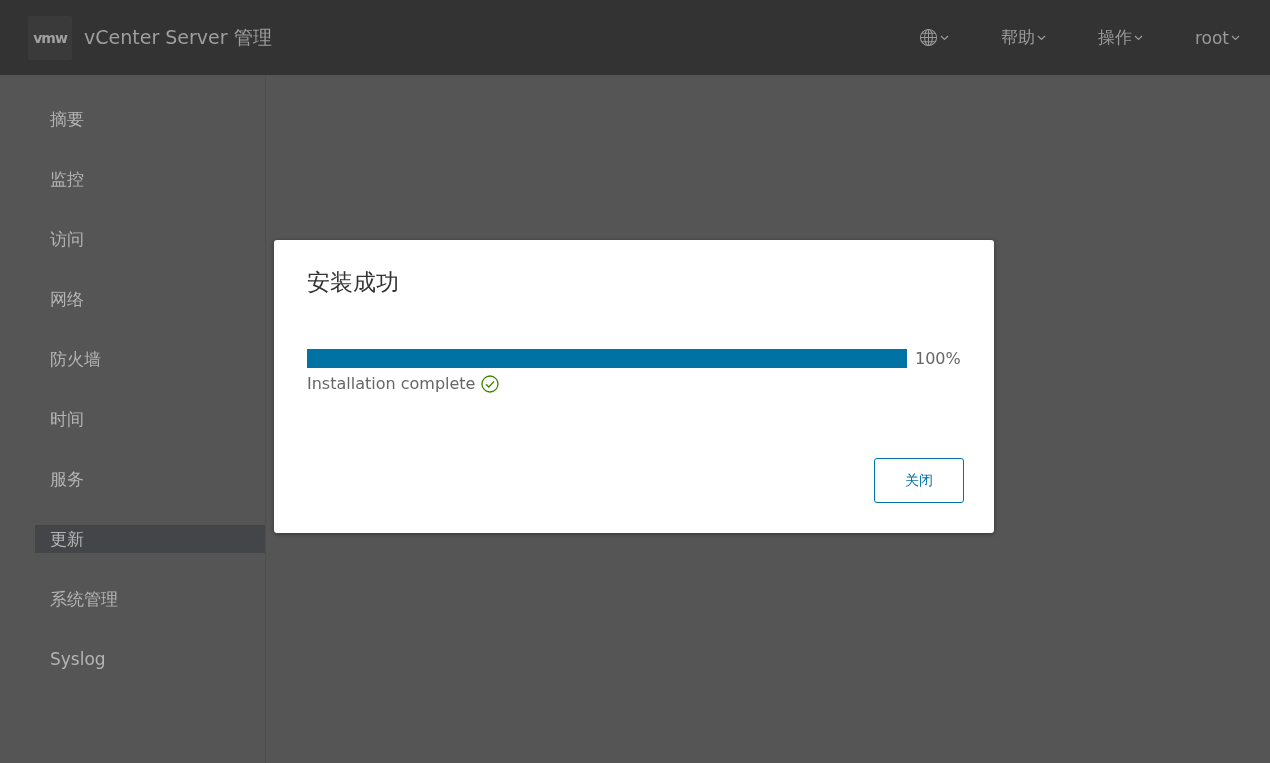 The height and width of the screenshot is (763, 1270). I want to click on progress-reading: 100%, so click(938, 358).